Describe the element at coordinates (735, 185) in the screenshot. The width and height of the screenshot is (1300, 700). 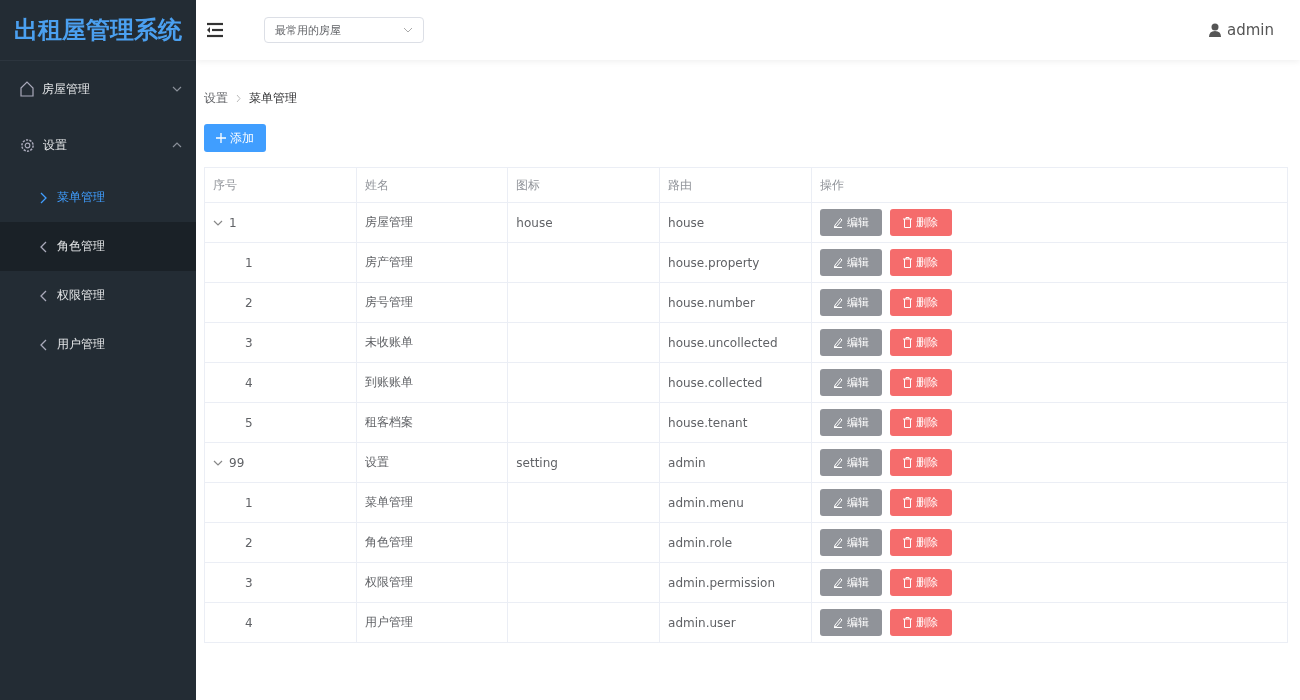
I see `column-header: 路由` at that location.